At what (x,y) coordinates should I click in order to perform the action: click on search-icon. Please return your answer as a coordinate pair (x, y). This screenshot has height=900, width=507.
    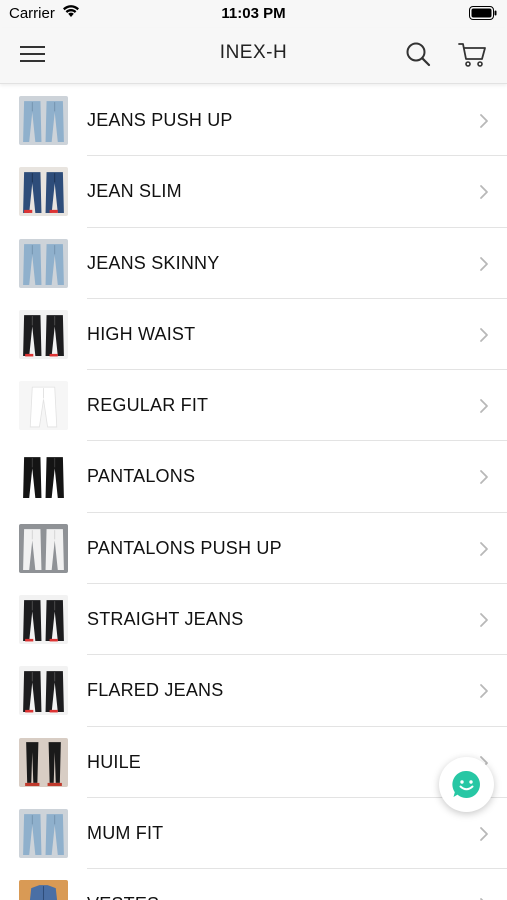
    Looking at the image, I should click on (418, 54).